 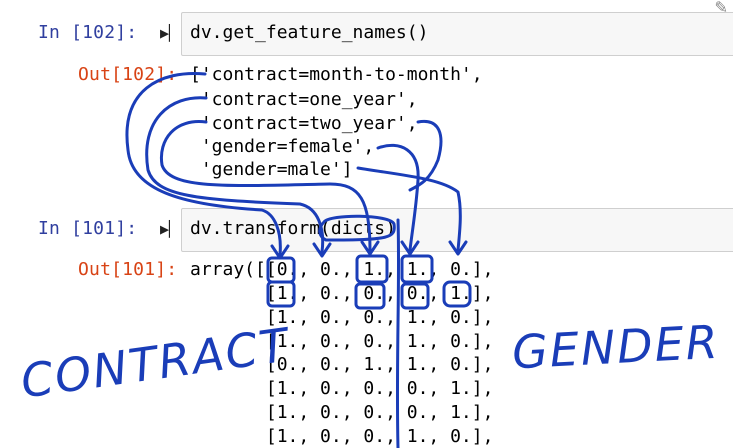 I want to click on output-prompt: Out[102]:, so click(x=128, y=74).